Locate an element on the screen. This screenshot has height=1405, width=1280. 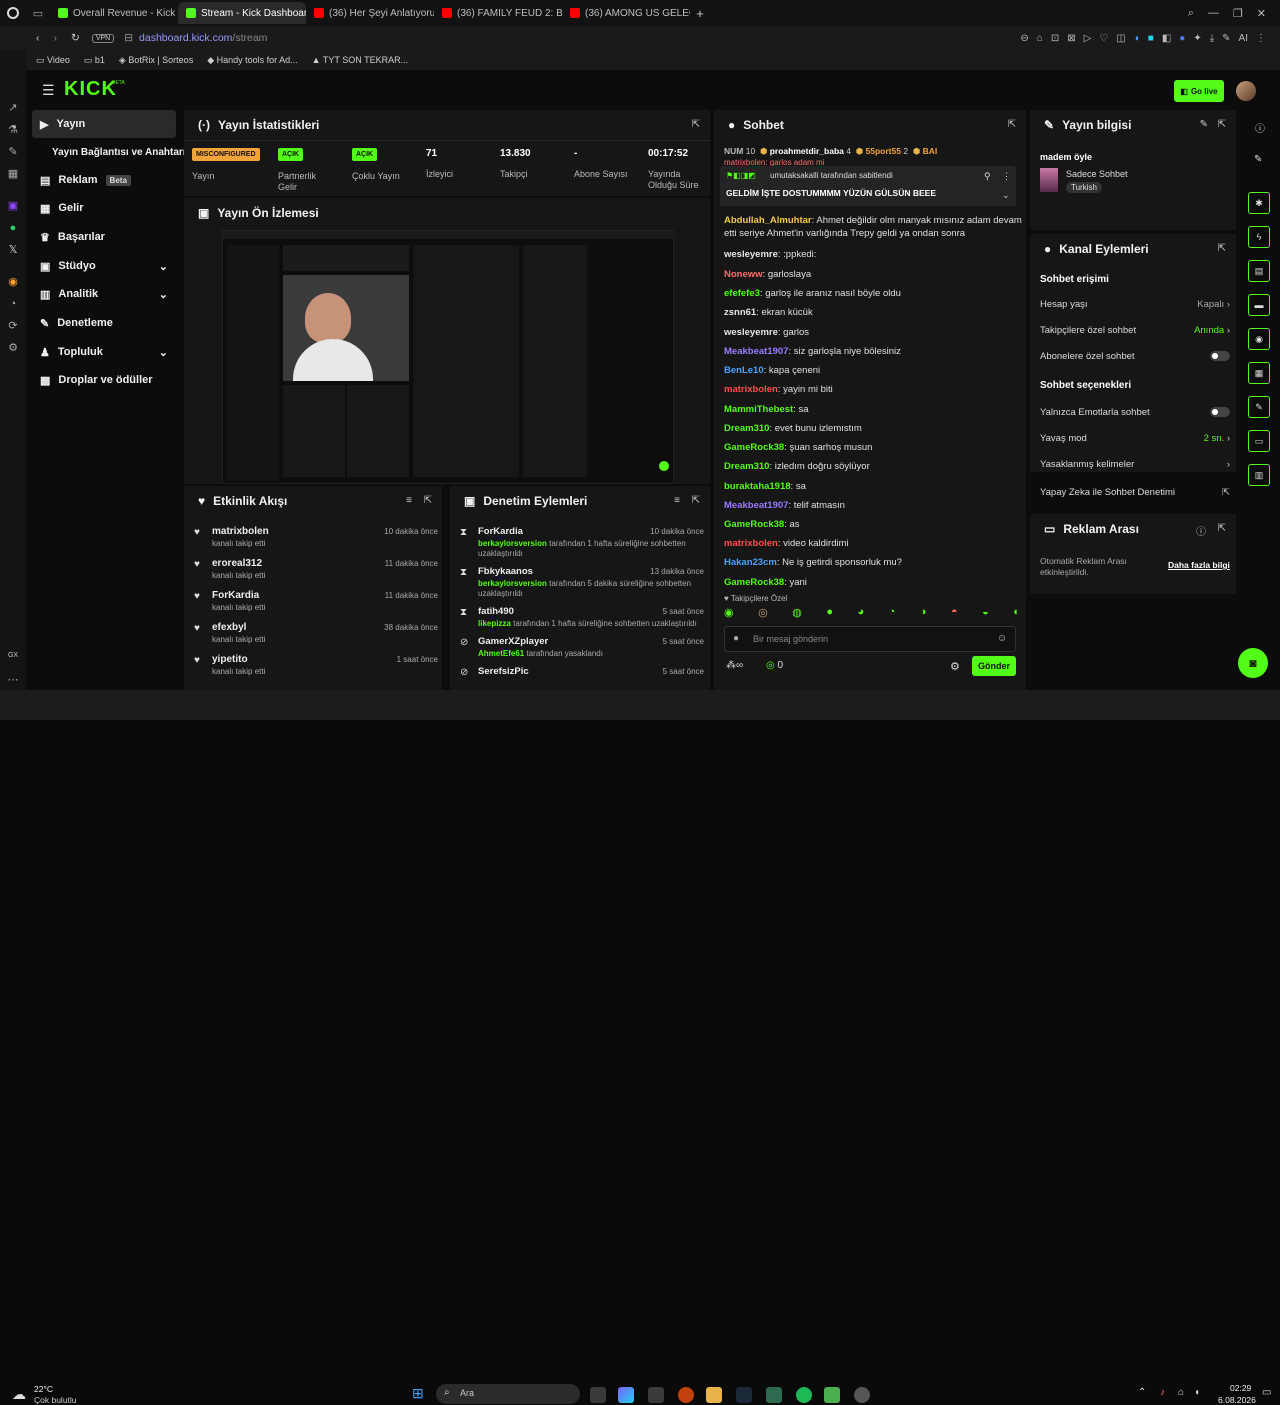
quick-action-button: ▬ is located at coordinates (1259, 305).